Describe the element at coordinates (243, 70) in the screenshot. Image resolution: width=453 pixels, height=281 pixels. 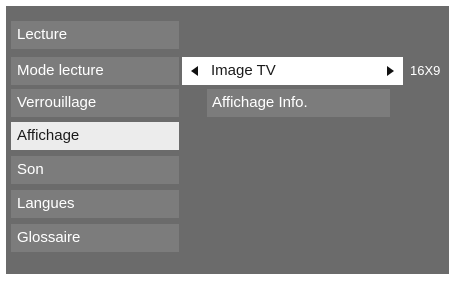
I see `image-tv-label: Image TV` at that location.